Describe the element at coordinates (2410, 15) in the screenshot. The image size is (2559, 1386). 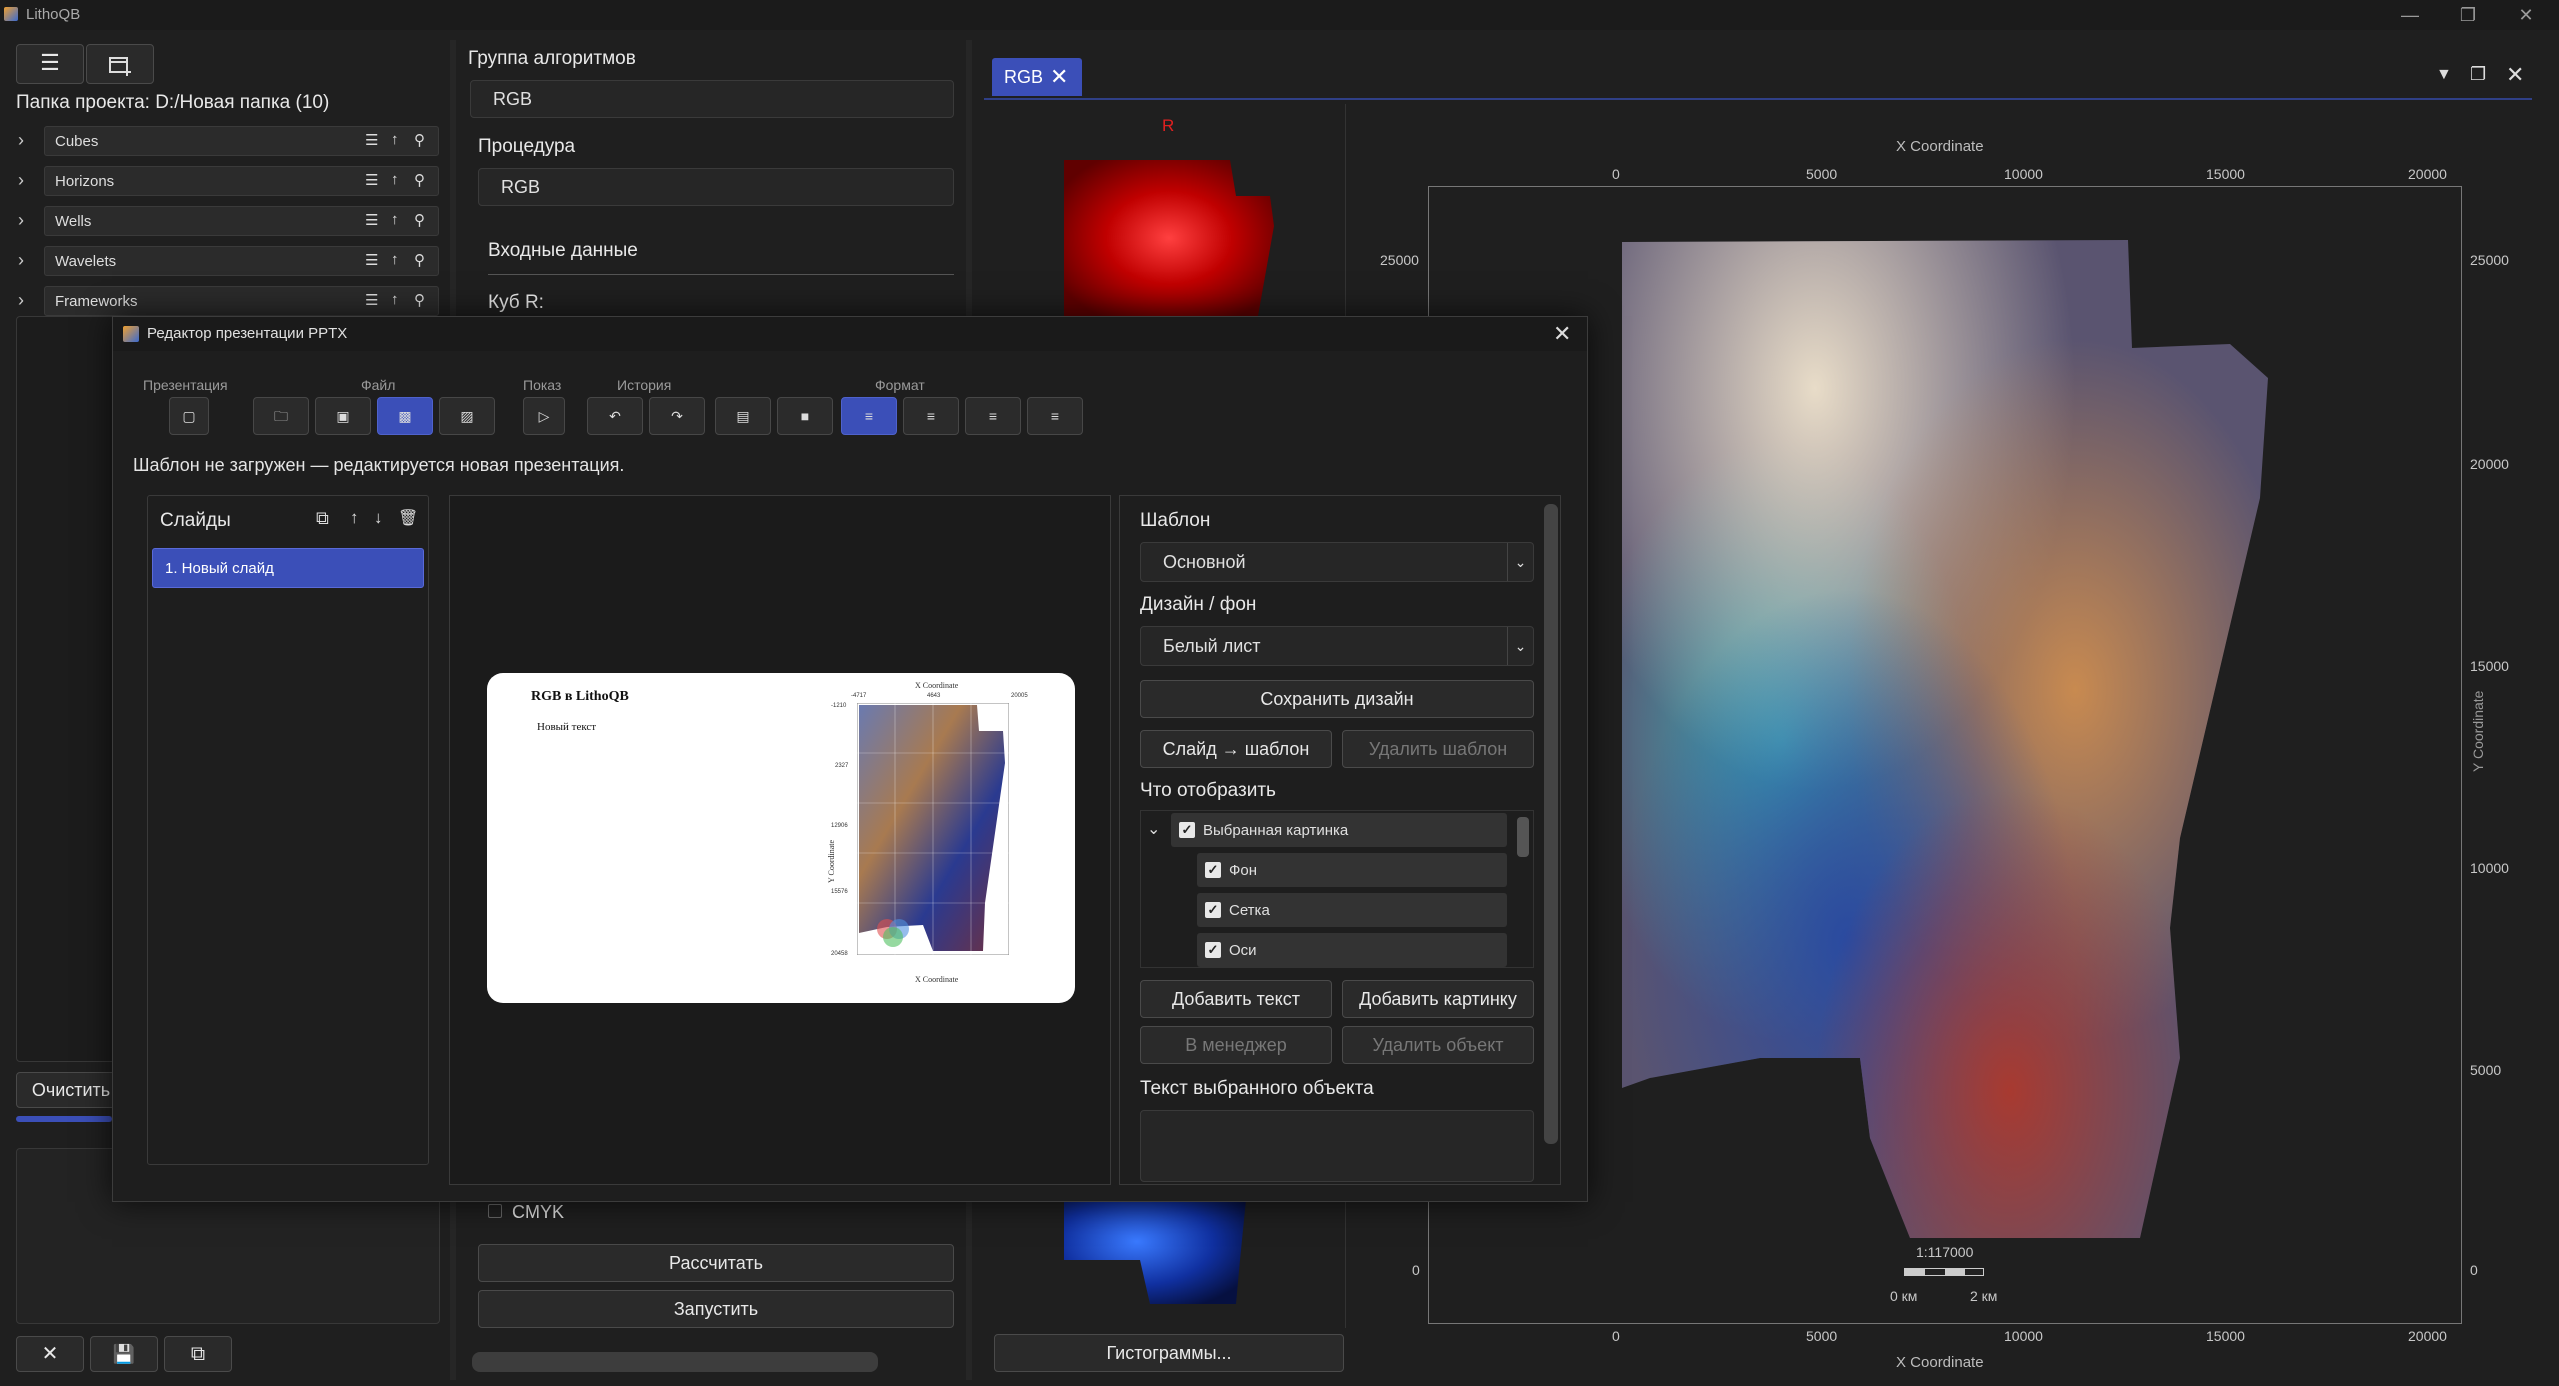
I see `minimize-icon: —` at that location.